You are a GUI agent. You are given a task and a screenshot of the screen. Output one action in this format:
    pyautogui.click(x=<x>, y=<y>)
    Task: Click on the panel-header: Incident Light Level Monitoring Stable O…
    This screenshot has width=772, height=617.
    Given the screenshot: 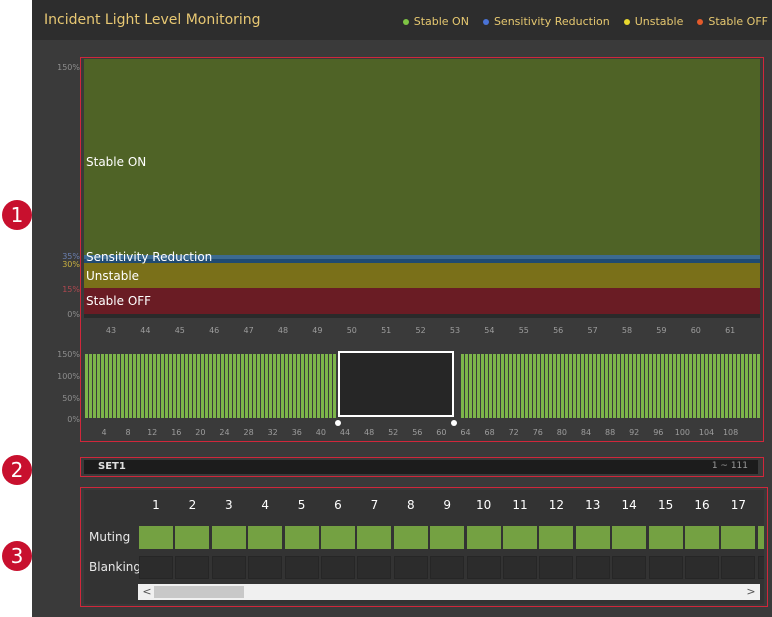 What is the action you would take?
    pyautogui.click(x=402, y=20)
    